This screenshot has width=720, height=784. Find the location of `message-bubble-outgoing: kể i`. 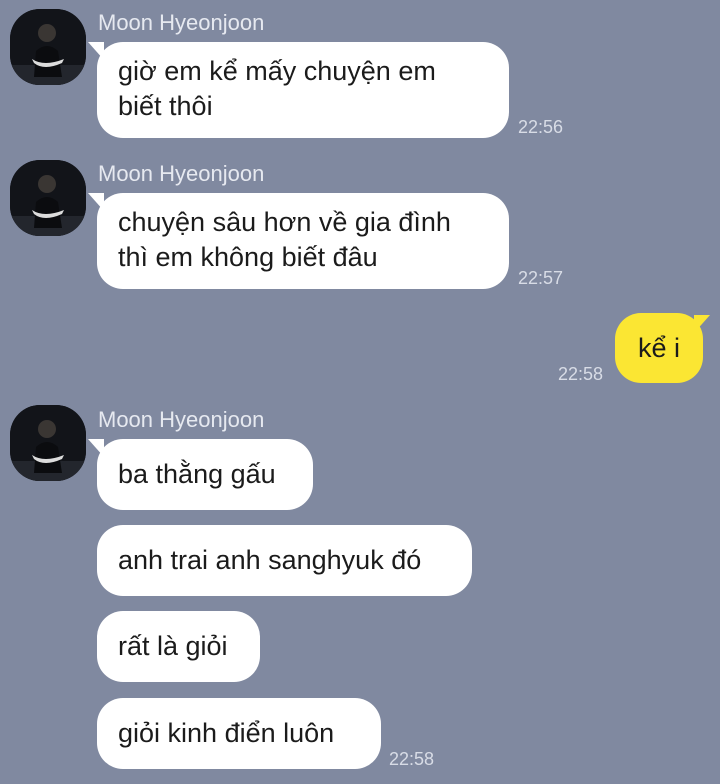

message-bubble-outgoing: kể i is located at coordinates (662, 348).